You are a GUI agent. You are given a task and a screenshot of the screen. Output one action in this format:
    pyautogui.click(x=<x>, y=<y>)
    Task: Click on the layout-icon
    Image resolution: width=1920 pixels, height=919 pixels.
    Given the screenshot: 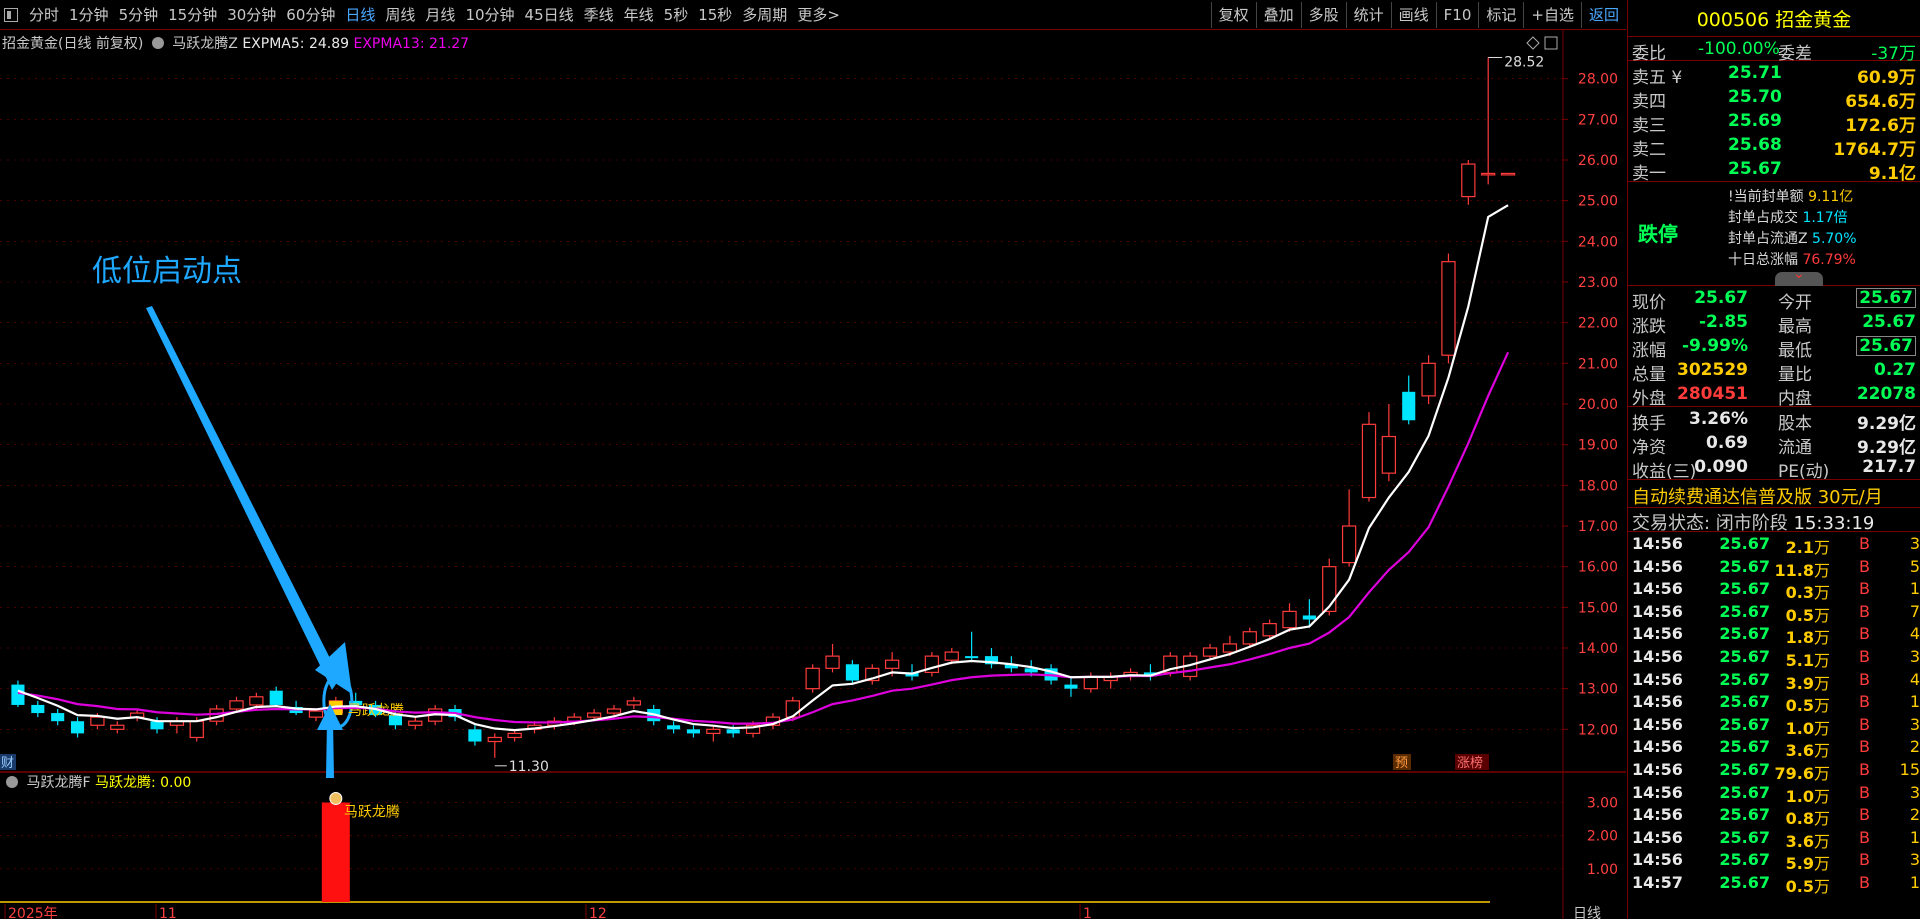 What is the action you would take?
    pyautogui.click(x=1551, y=43)
    